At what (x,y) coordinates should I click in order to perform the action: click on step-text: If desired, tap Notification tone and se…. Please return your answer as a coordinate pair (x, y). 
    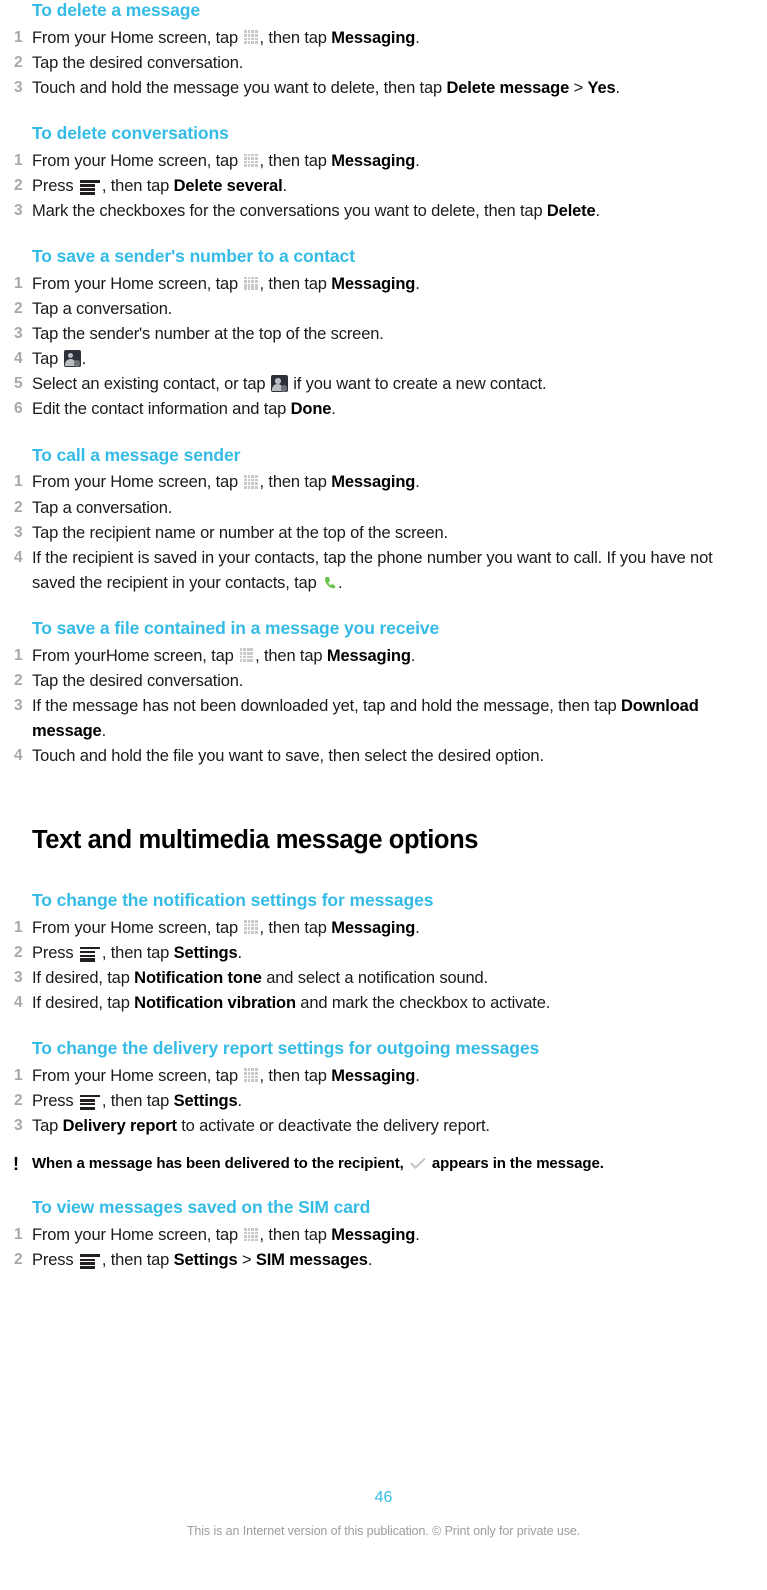
    Looking at the image, I should click on (260, 977).